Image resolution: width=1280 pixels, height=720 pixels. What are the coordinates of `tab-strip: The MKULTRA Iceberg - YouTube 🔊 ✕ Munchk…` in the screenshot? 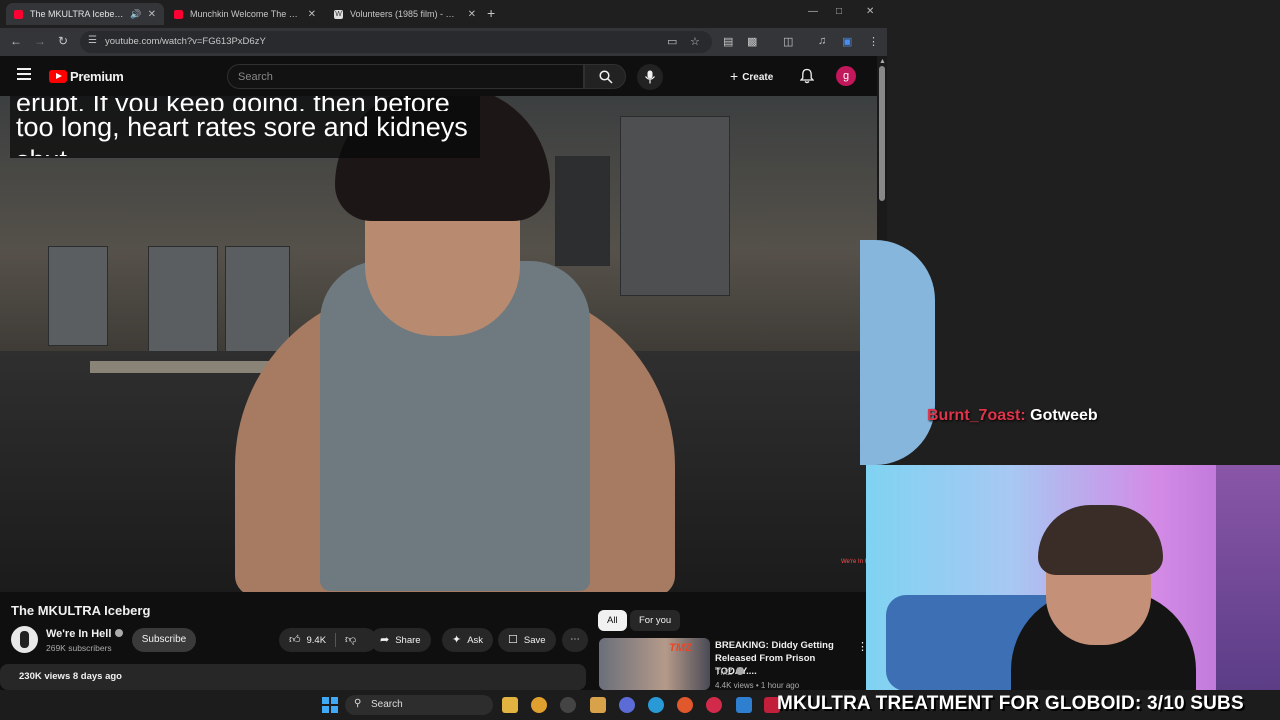 It's located at (443, 14).